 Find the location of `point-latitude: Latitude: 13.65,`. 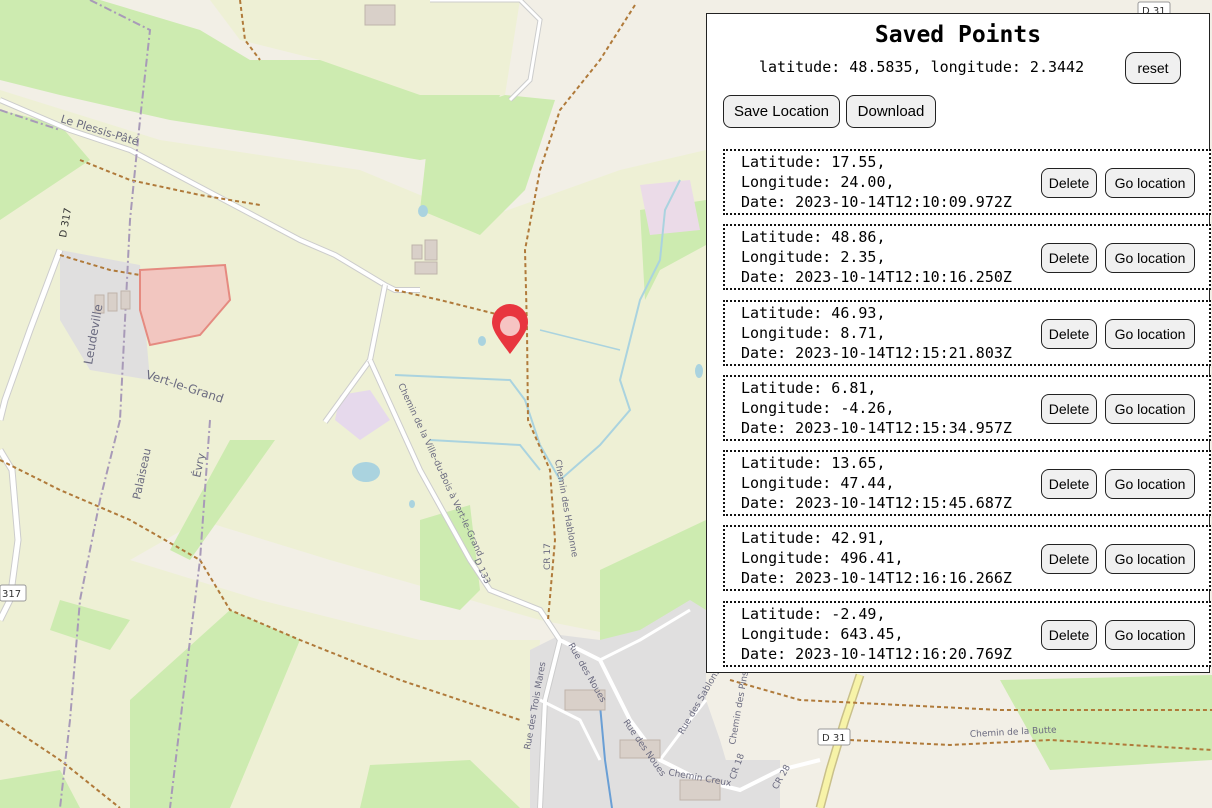

point-latitude: Latitude: 13.65, is located at coordinates (813, 463).